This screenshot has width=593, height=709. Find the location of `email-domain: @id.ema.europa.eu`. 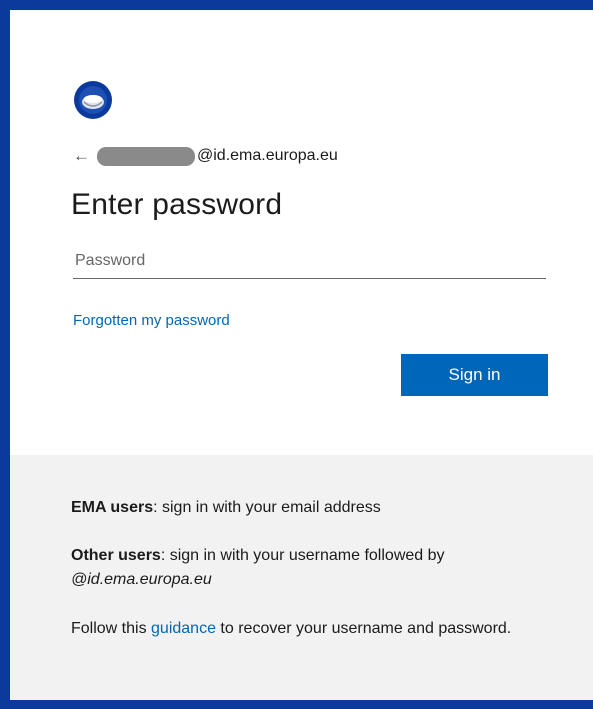

email-domain: @id.ema.europa.eu is located at coordinates (267, 155).